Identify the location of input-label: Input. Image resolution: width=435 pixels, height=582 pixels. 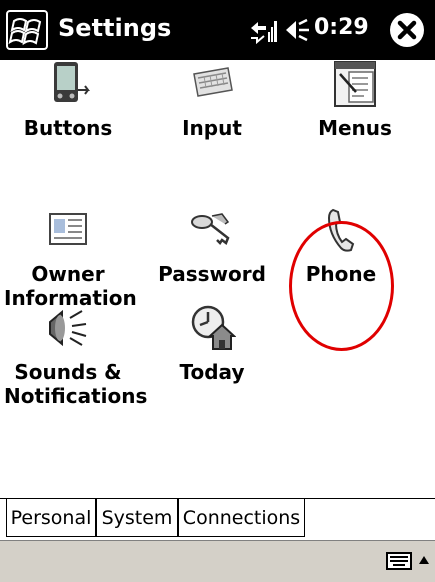
(212, 128).